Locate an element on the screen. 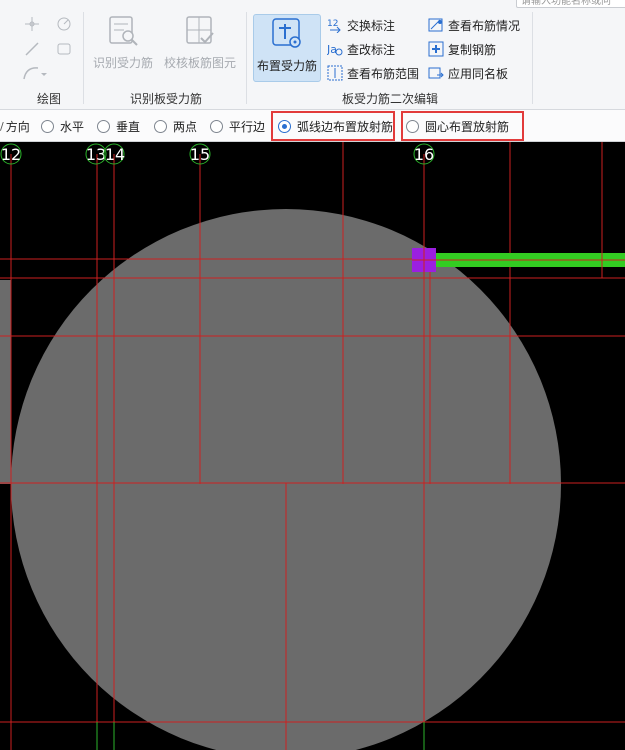 This screenshot has width=625, height=750. placement-options-bar: / 方向 水平 垂直 两点 平行边 弧线边布置放射筋 圆心布置放射筋 is located at coordinates (312, 126).